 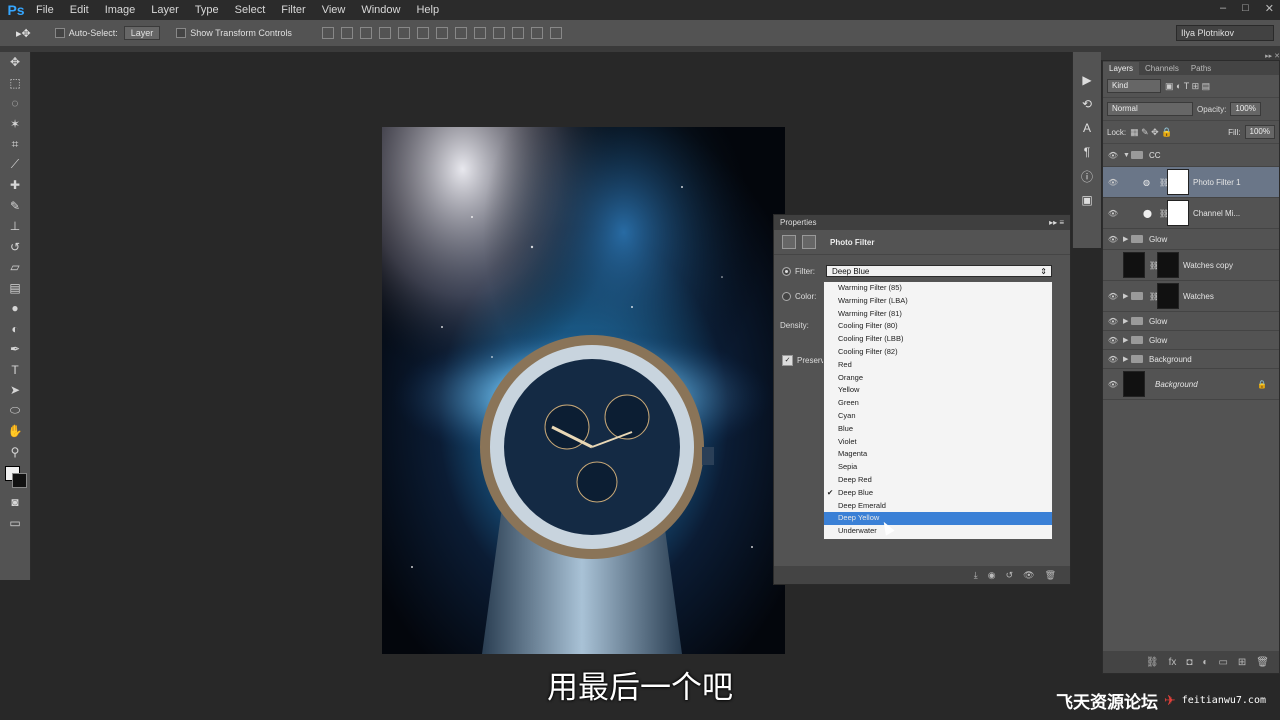 What do you see at coordinates (403, 33) in the screenshot?
I see `align-hcenter-icon` at bounding box center [403, 33].